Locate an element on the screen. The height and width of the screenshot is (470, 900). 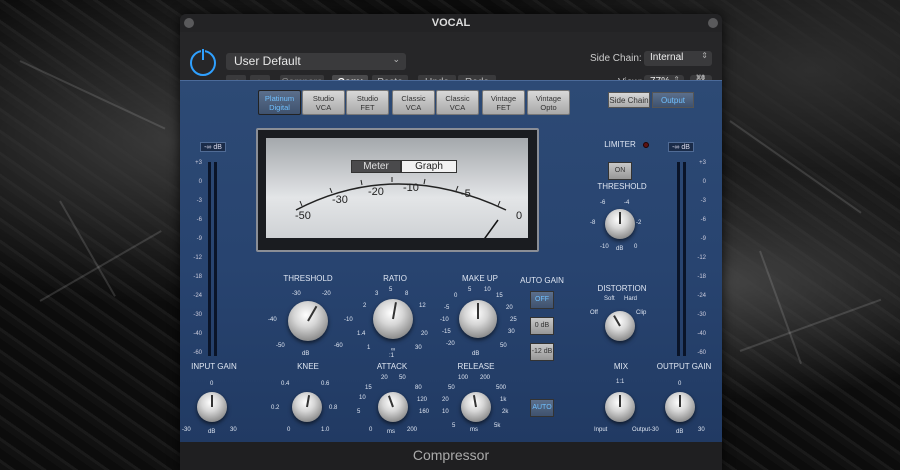
meter-tick: 0 is located at coordinates (519, 216).